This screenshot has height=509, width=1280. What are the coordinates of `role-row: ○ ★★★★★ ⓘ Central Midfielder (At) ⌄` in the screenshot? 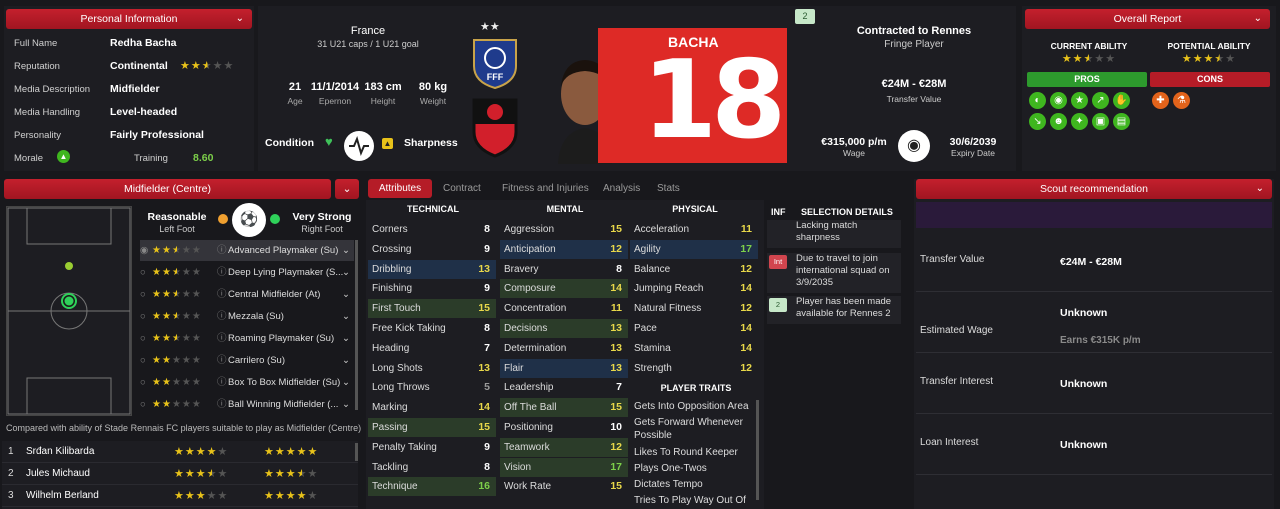 It's located at (247, 294).